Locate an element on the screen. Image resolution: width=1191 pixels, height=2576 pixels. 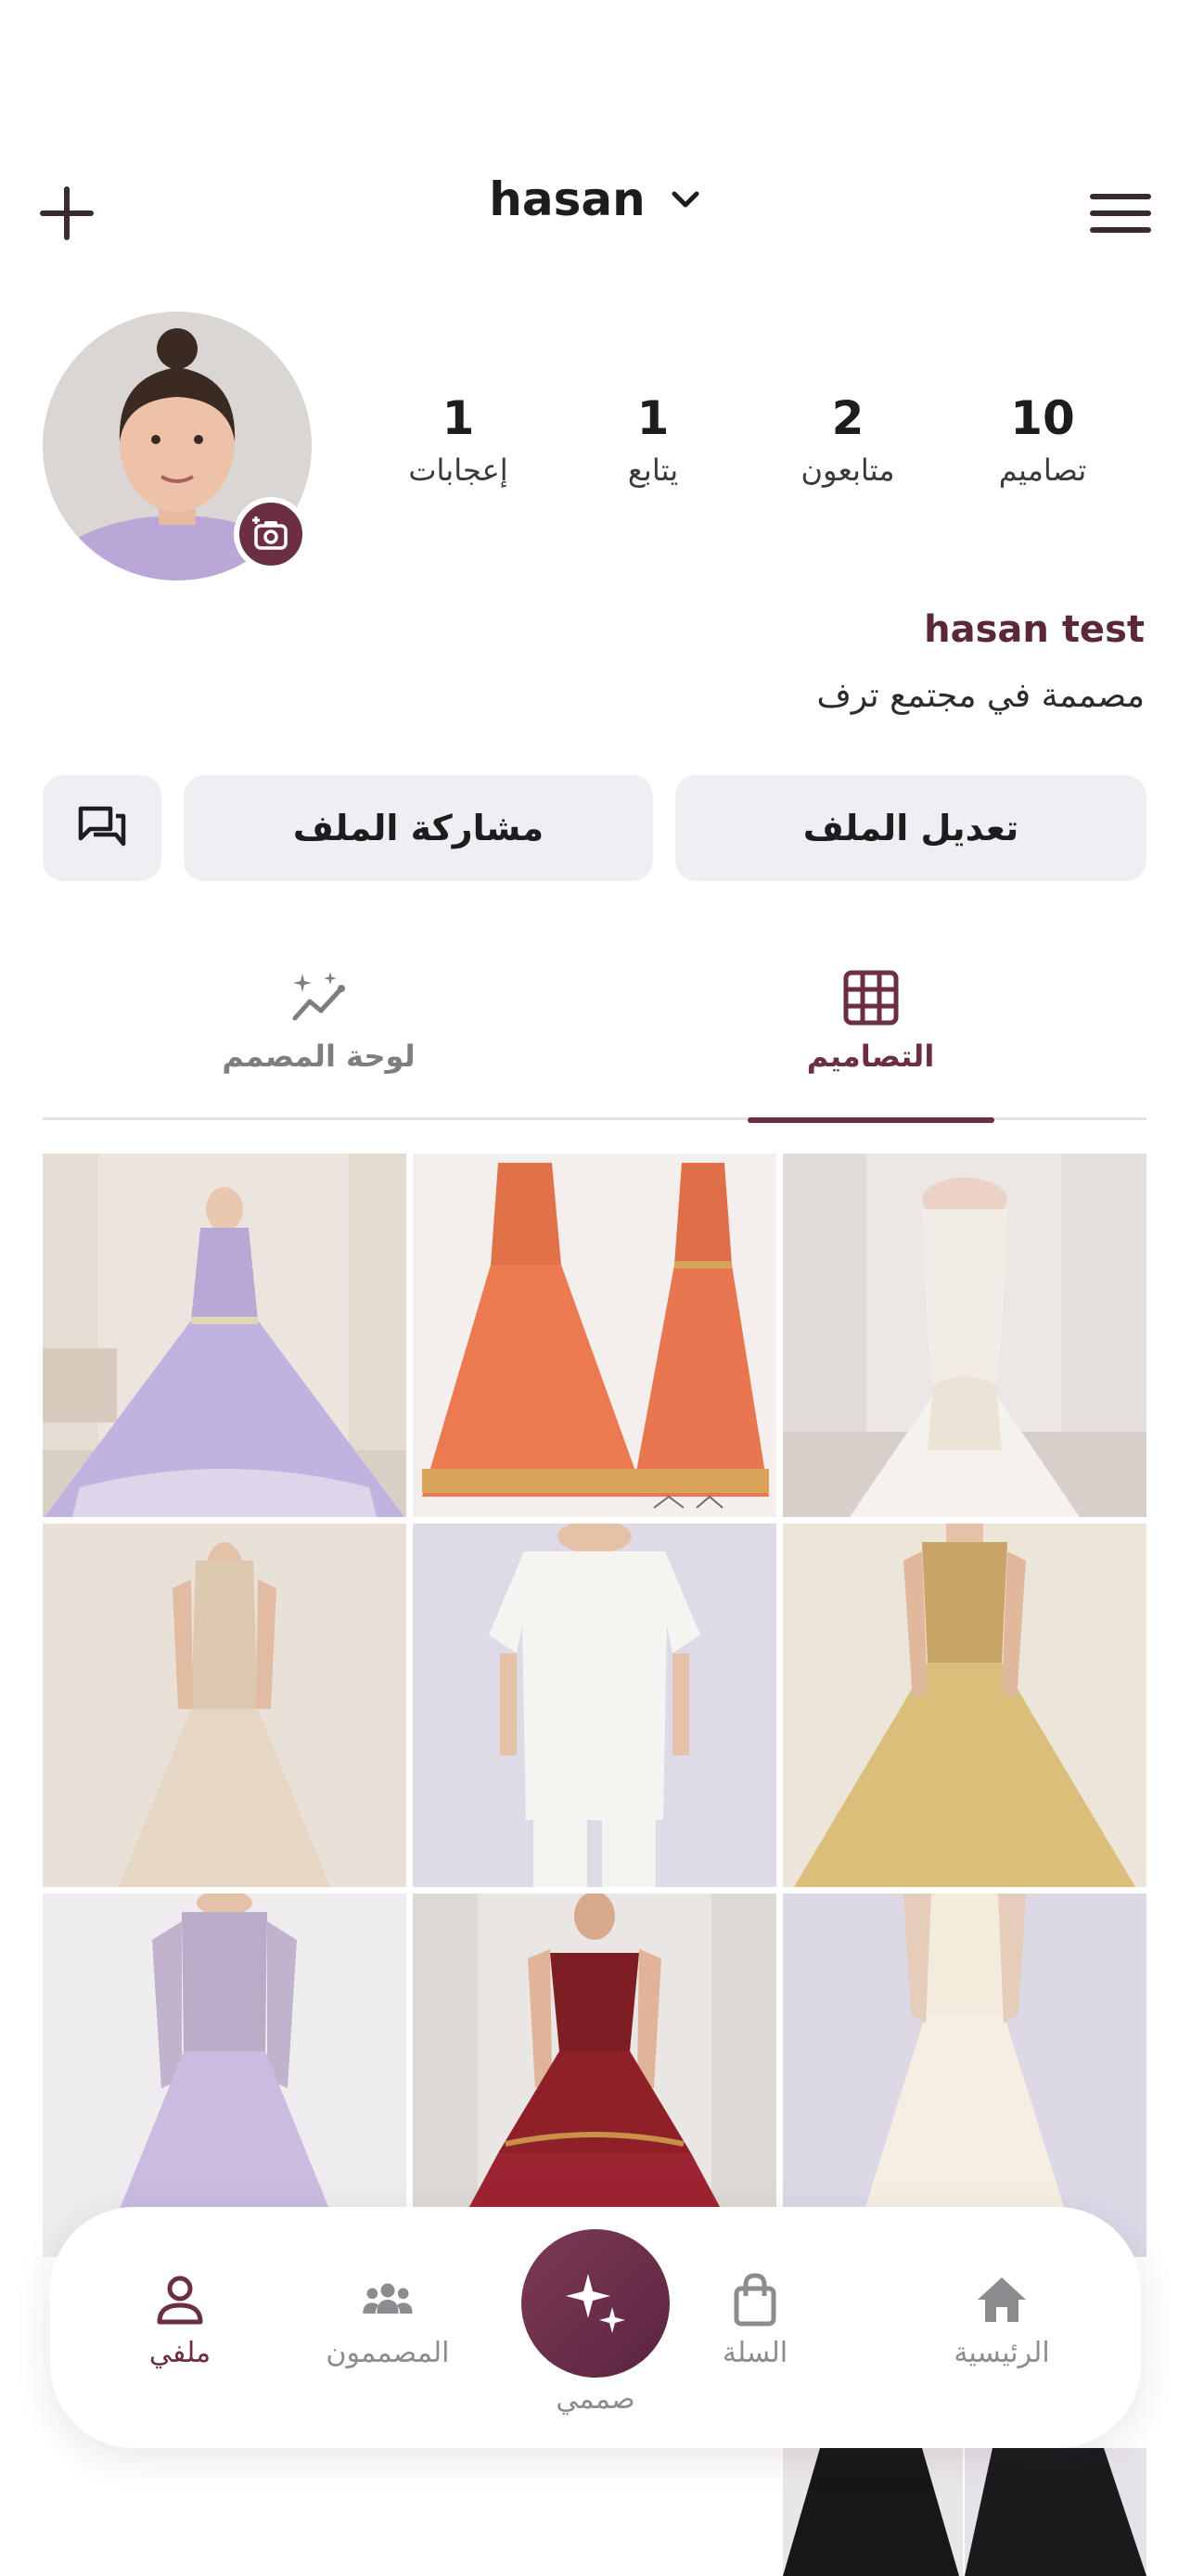
nav-label: ملفي is located at coordinates (179, 2353).